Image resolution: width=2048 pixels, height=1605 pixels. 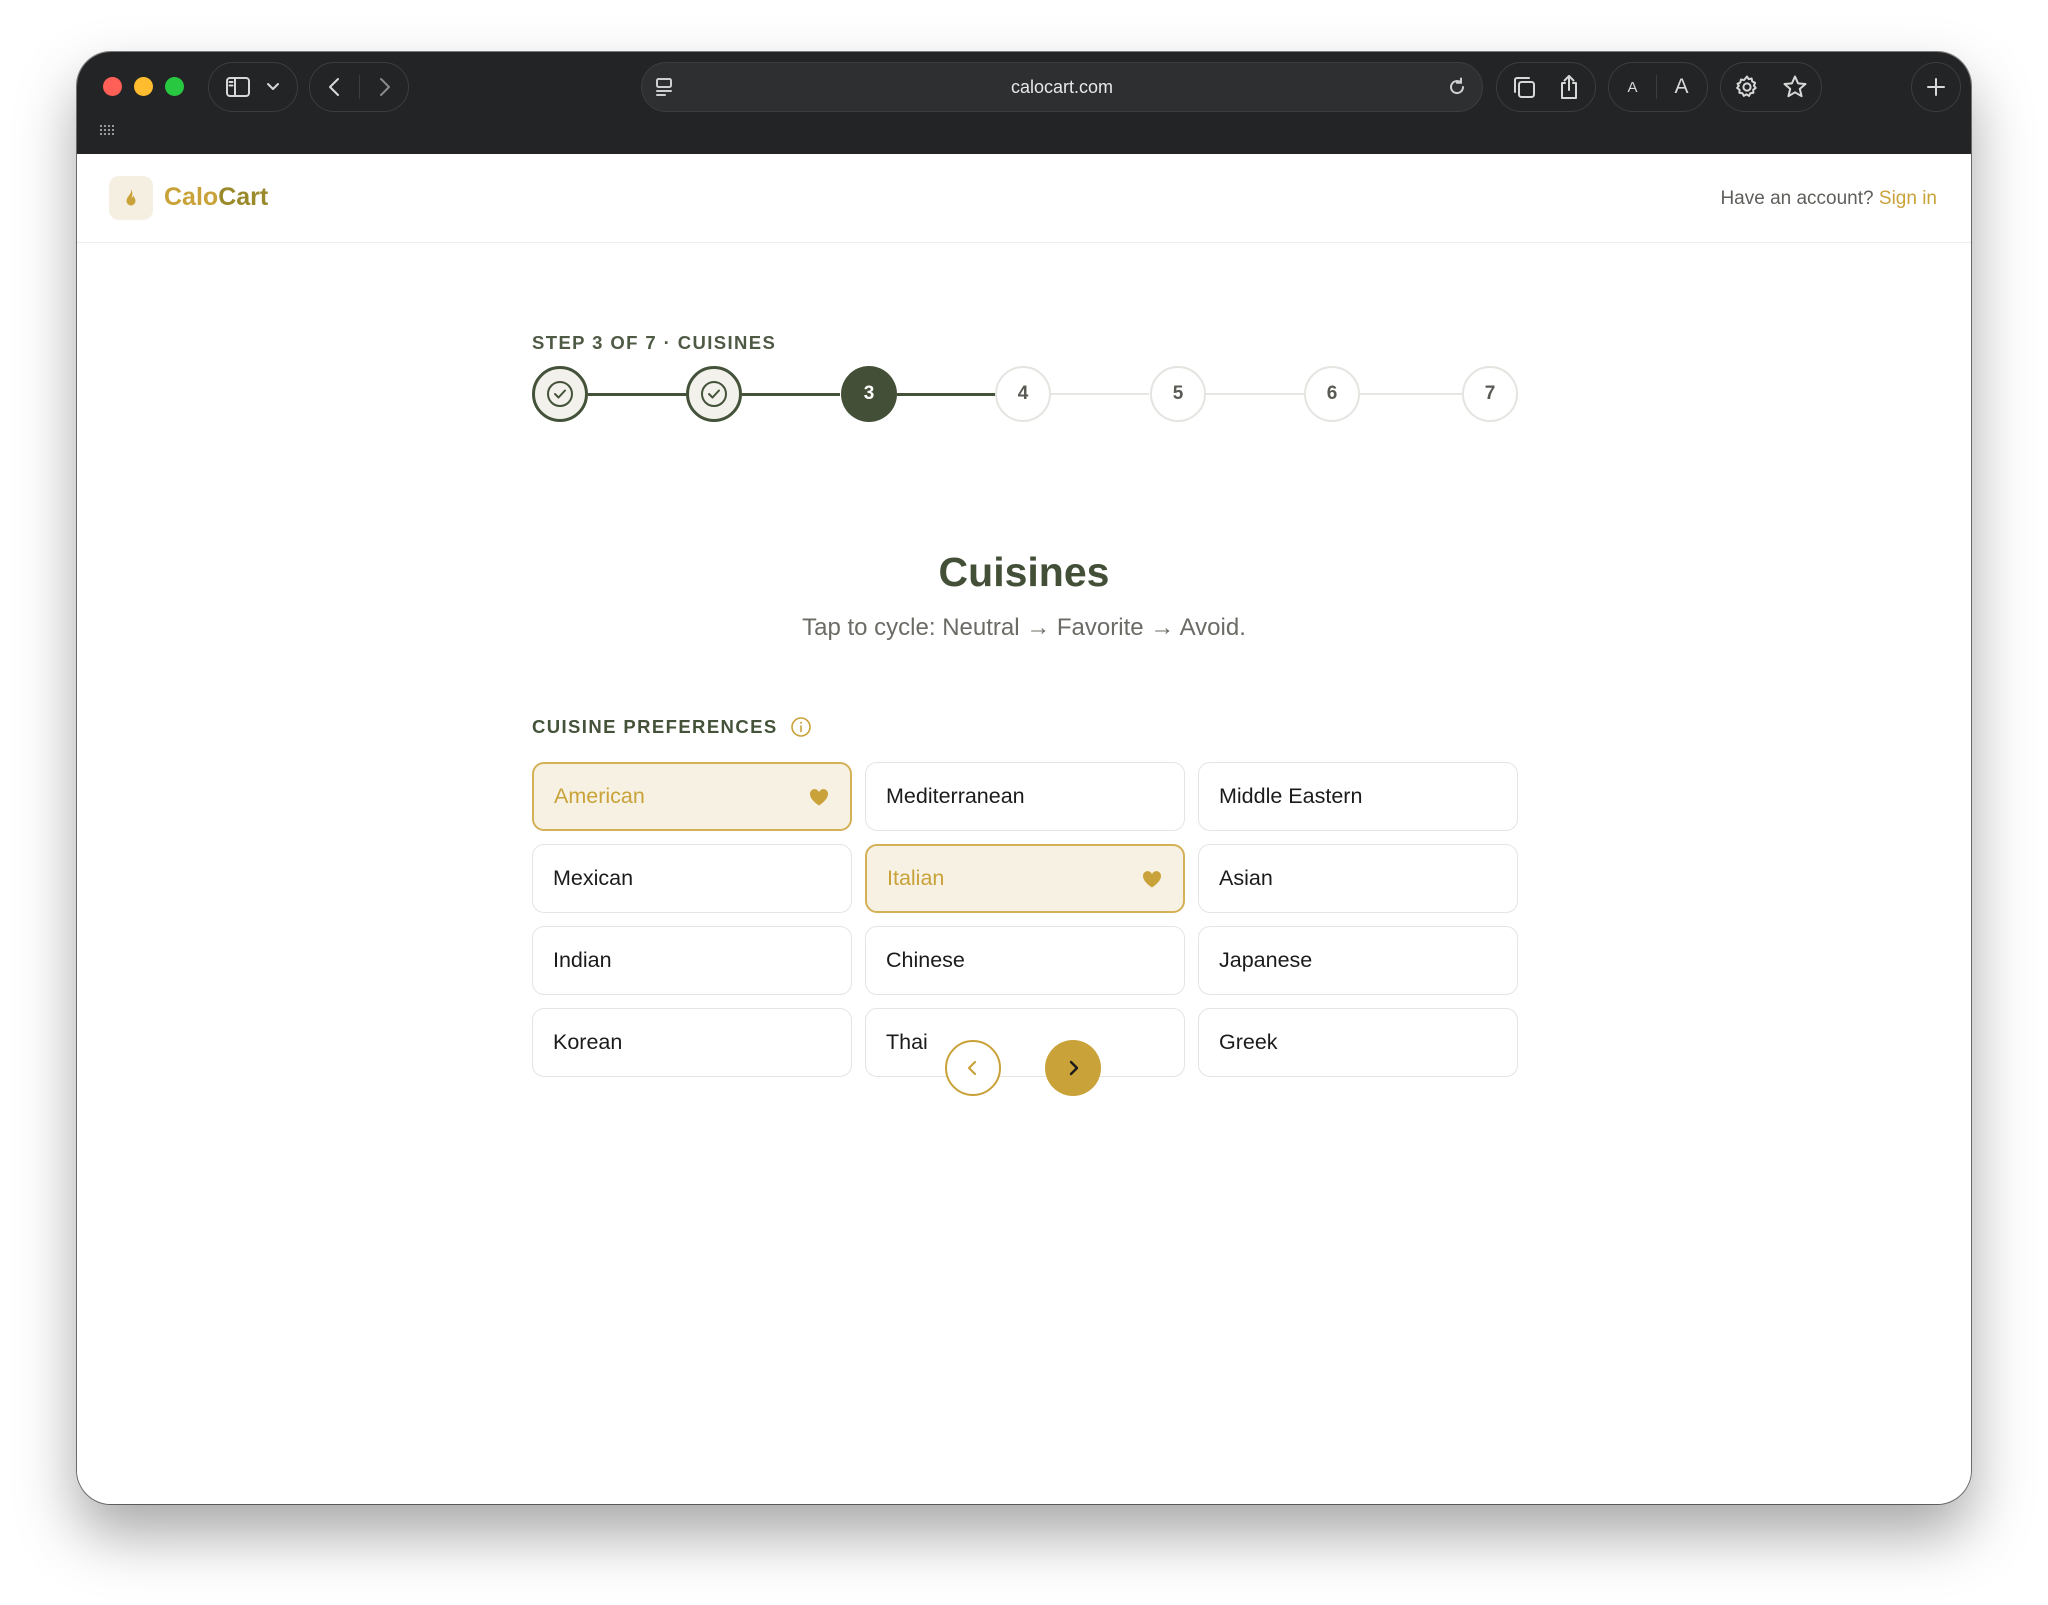 I want to click on url-text: calocart.com, so click(x=1062, y=87).